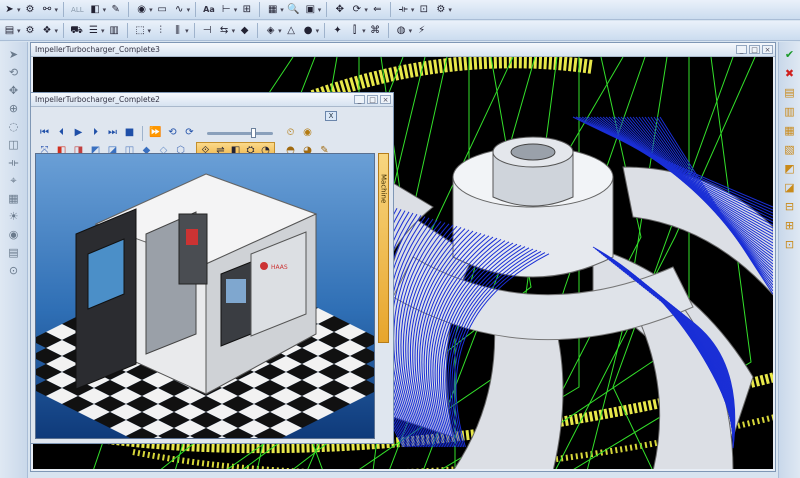 This screenshot has width=800, height=478. I want to click on dock-icon-6: ◪, so click(790, 188).